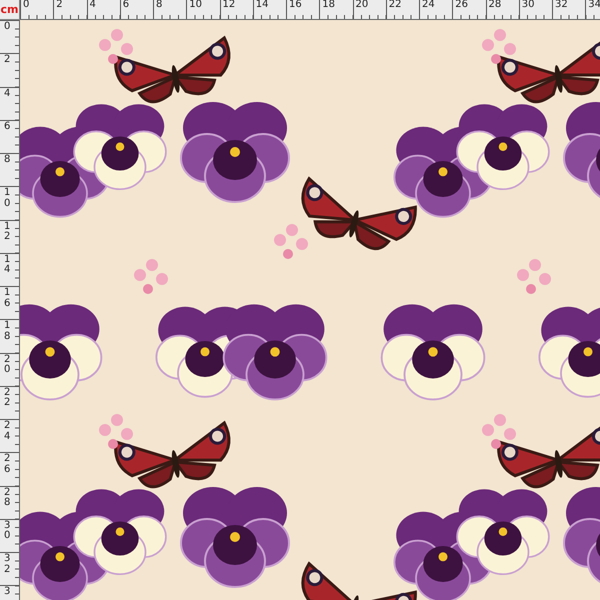 The height and width of the screenshot is (600, 600). I want to click on ruler-label: 8, so click(8, 160).